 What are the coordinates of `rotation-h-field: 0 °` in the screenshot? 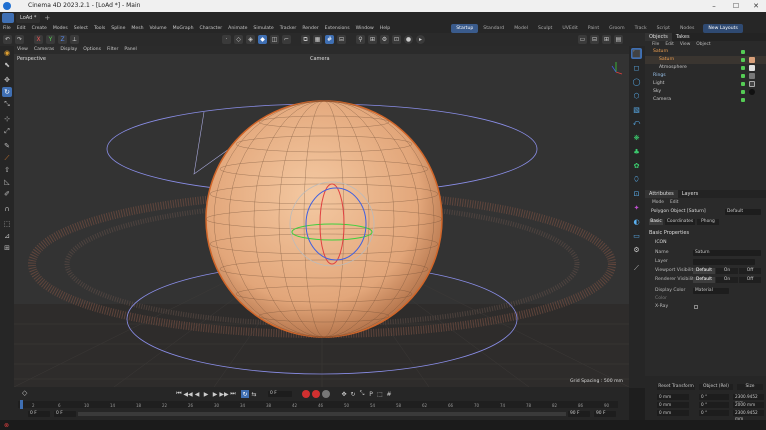 It's located at (714, 397).